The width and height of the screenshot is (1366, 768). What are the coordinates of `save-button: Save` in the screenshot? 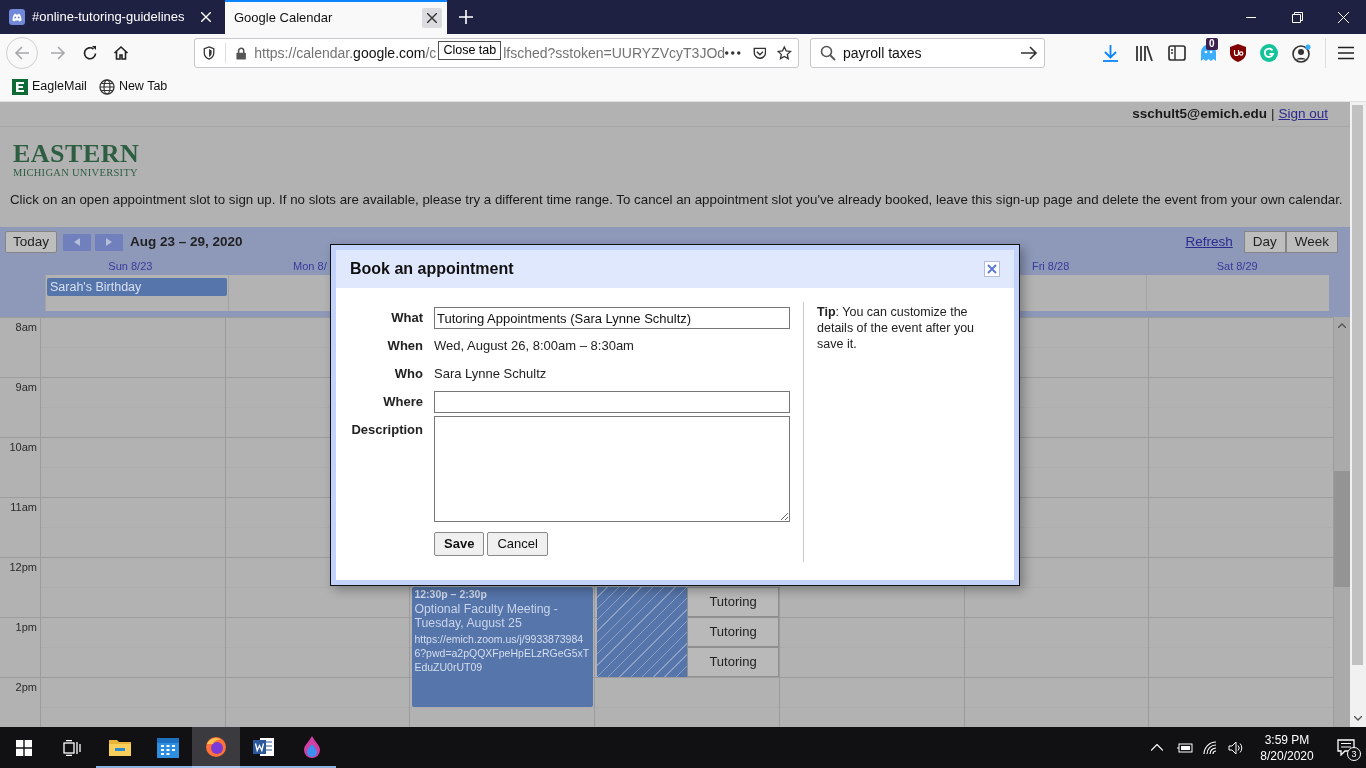 It's located at (459, 544).